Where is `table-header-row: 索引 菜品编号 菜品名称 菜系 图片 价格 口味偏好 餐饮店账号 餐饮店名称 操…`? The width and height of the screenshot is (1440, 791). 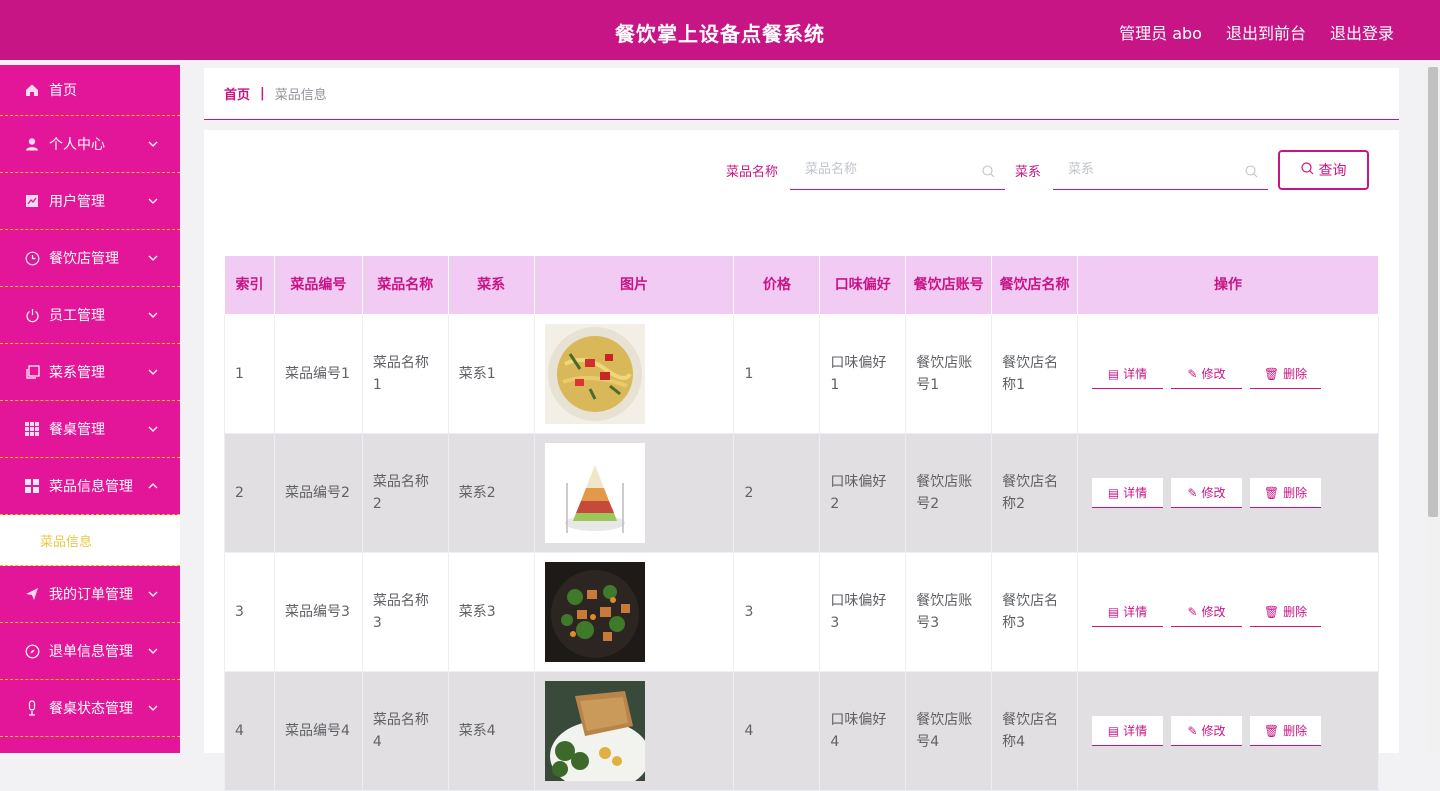 table-header-row: 索引 菜品编号 菜品名称 菜系 图片 价格 口味偏好 餐饮店账号 餐饮店名称 操… is located at coordinates (801, 285).